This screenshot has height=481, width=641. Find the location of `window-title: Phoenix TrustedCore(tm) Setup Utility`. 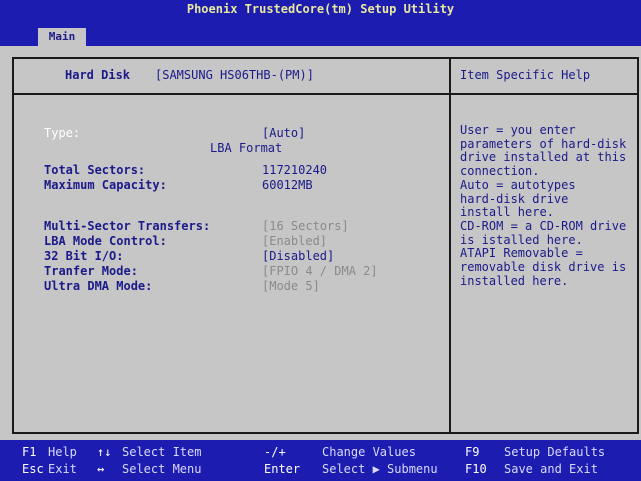

window-title: Phoenix TrustedCore(tm) Setup Utility is located at coordinates (320, 9).